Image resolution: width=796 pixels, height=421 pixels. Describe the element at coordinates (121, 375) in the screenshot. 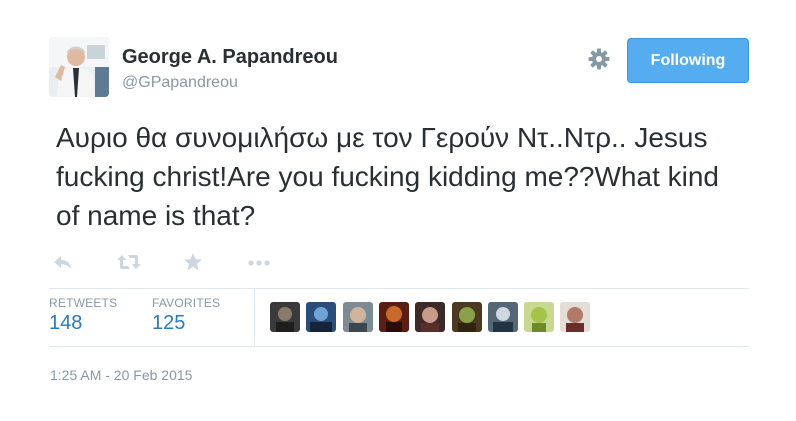

I see `tweet-timestamp: 1:25 AM - 20 Feb 2015` at that location.